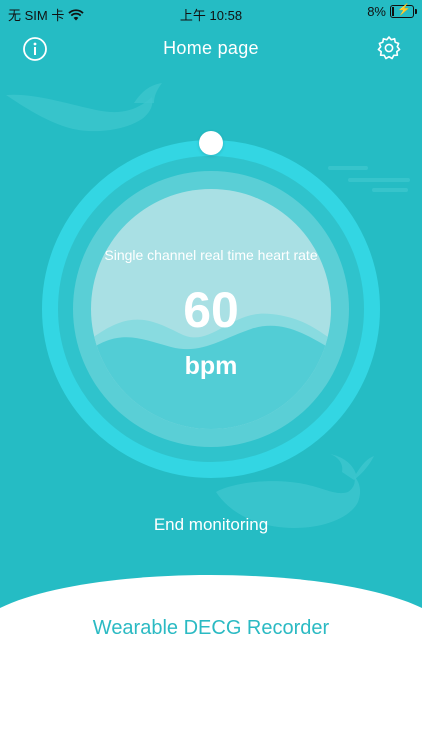 The image size is (422, 750). Describe the element at coordinates (211, 255) in the screenshot. I see `heart-rate-label: Single channel real time heart rate` at that location.